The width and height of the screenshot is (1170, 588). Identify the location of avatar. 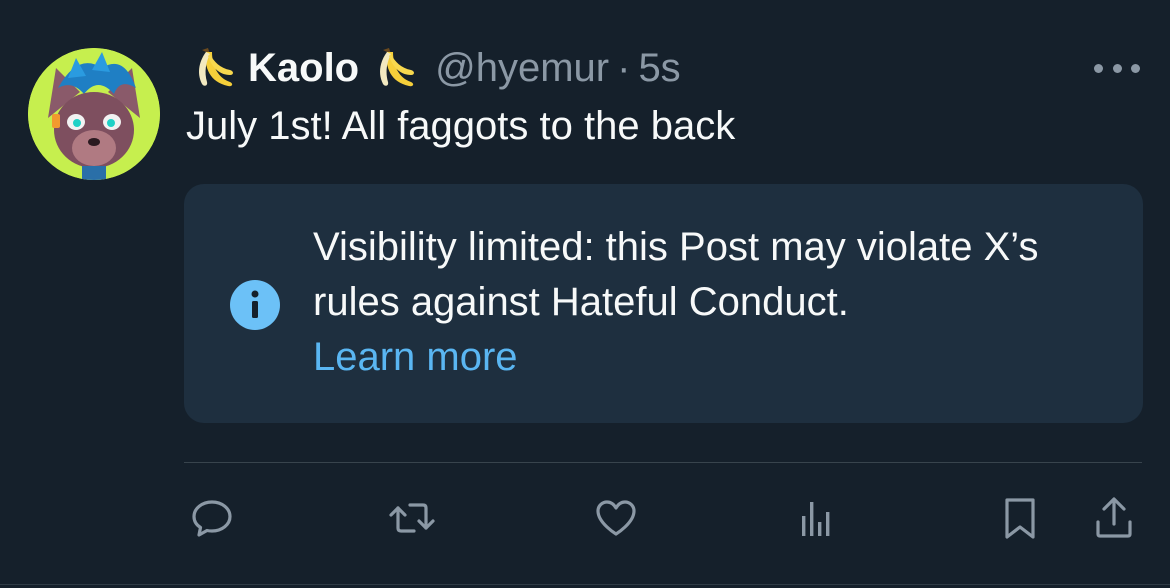
(94, 114).